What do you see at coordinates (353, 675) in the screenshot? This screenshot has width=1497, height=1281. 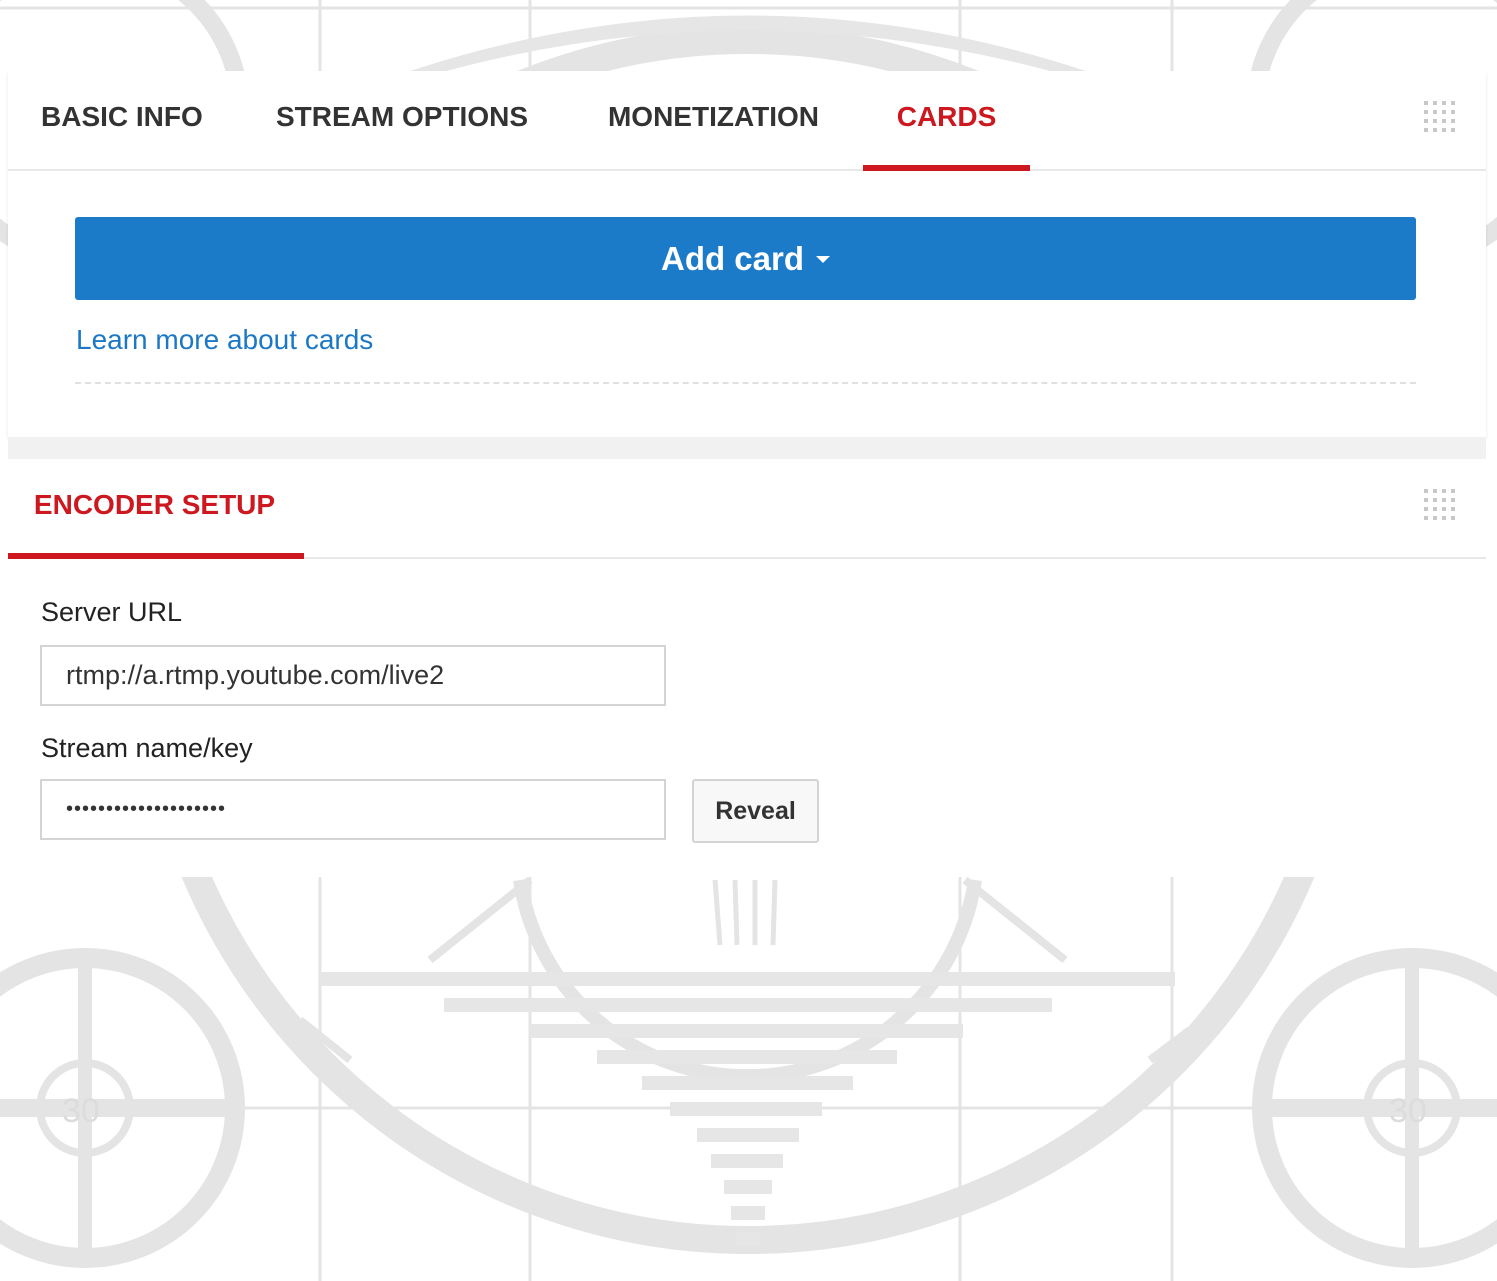 I see `server-url-input` at bounding box center [353, 675].